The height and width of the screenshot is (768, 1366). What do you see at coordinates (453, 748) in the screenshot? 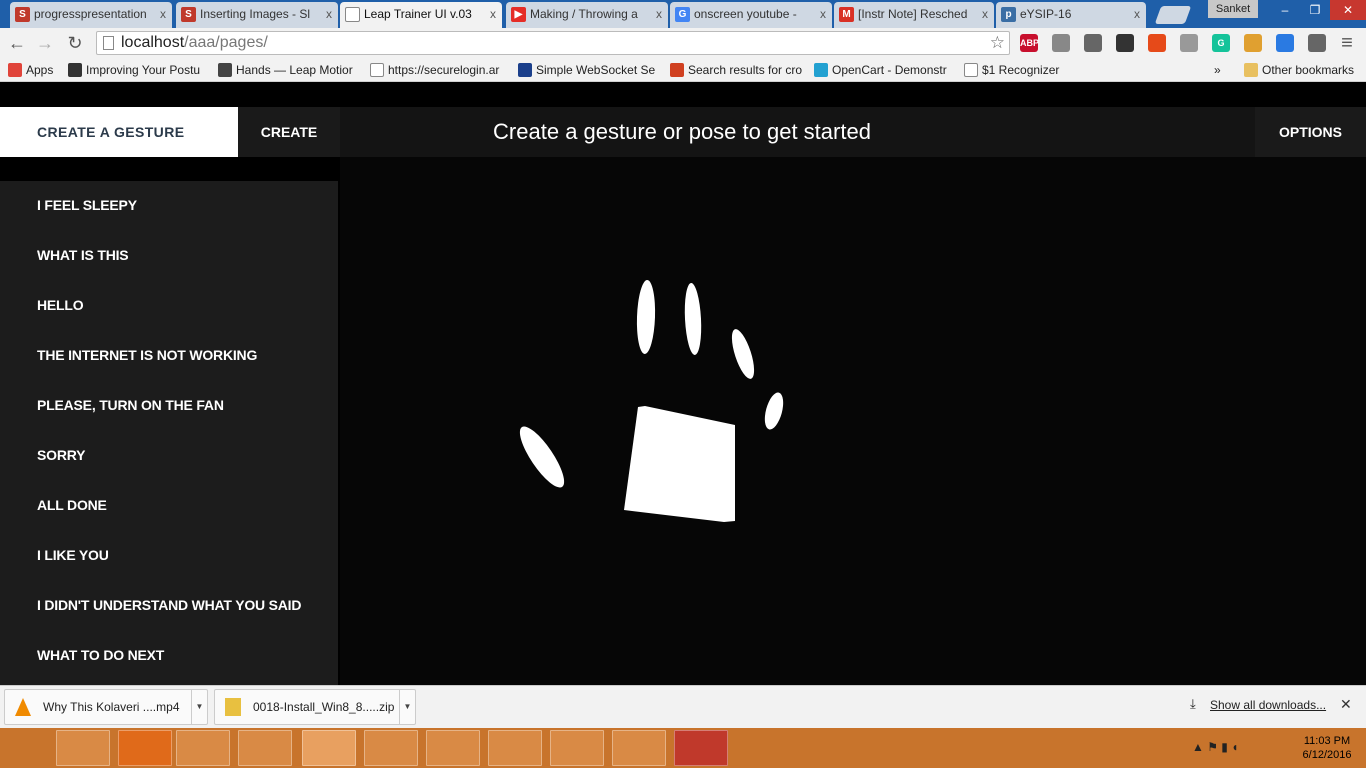
I see `media-player-icon` at bounding box center [453, 748].